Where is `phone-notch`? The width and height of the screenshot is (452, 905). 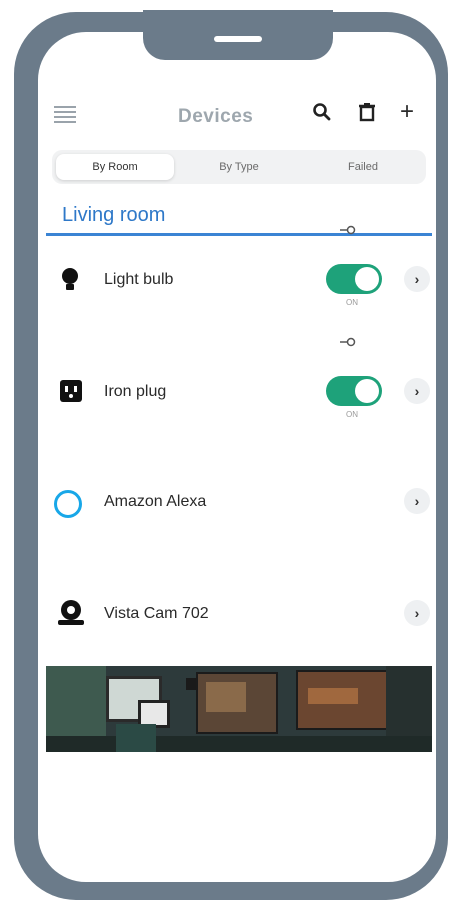
phone-notch is located at coordinates (238, 35).